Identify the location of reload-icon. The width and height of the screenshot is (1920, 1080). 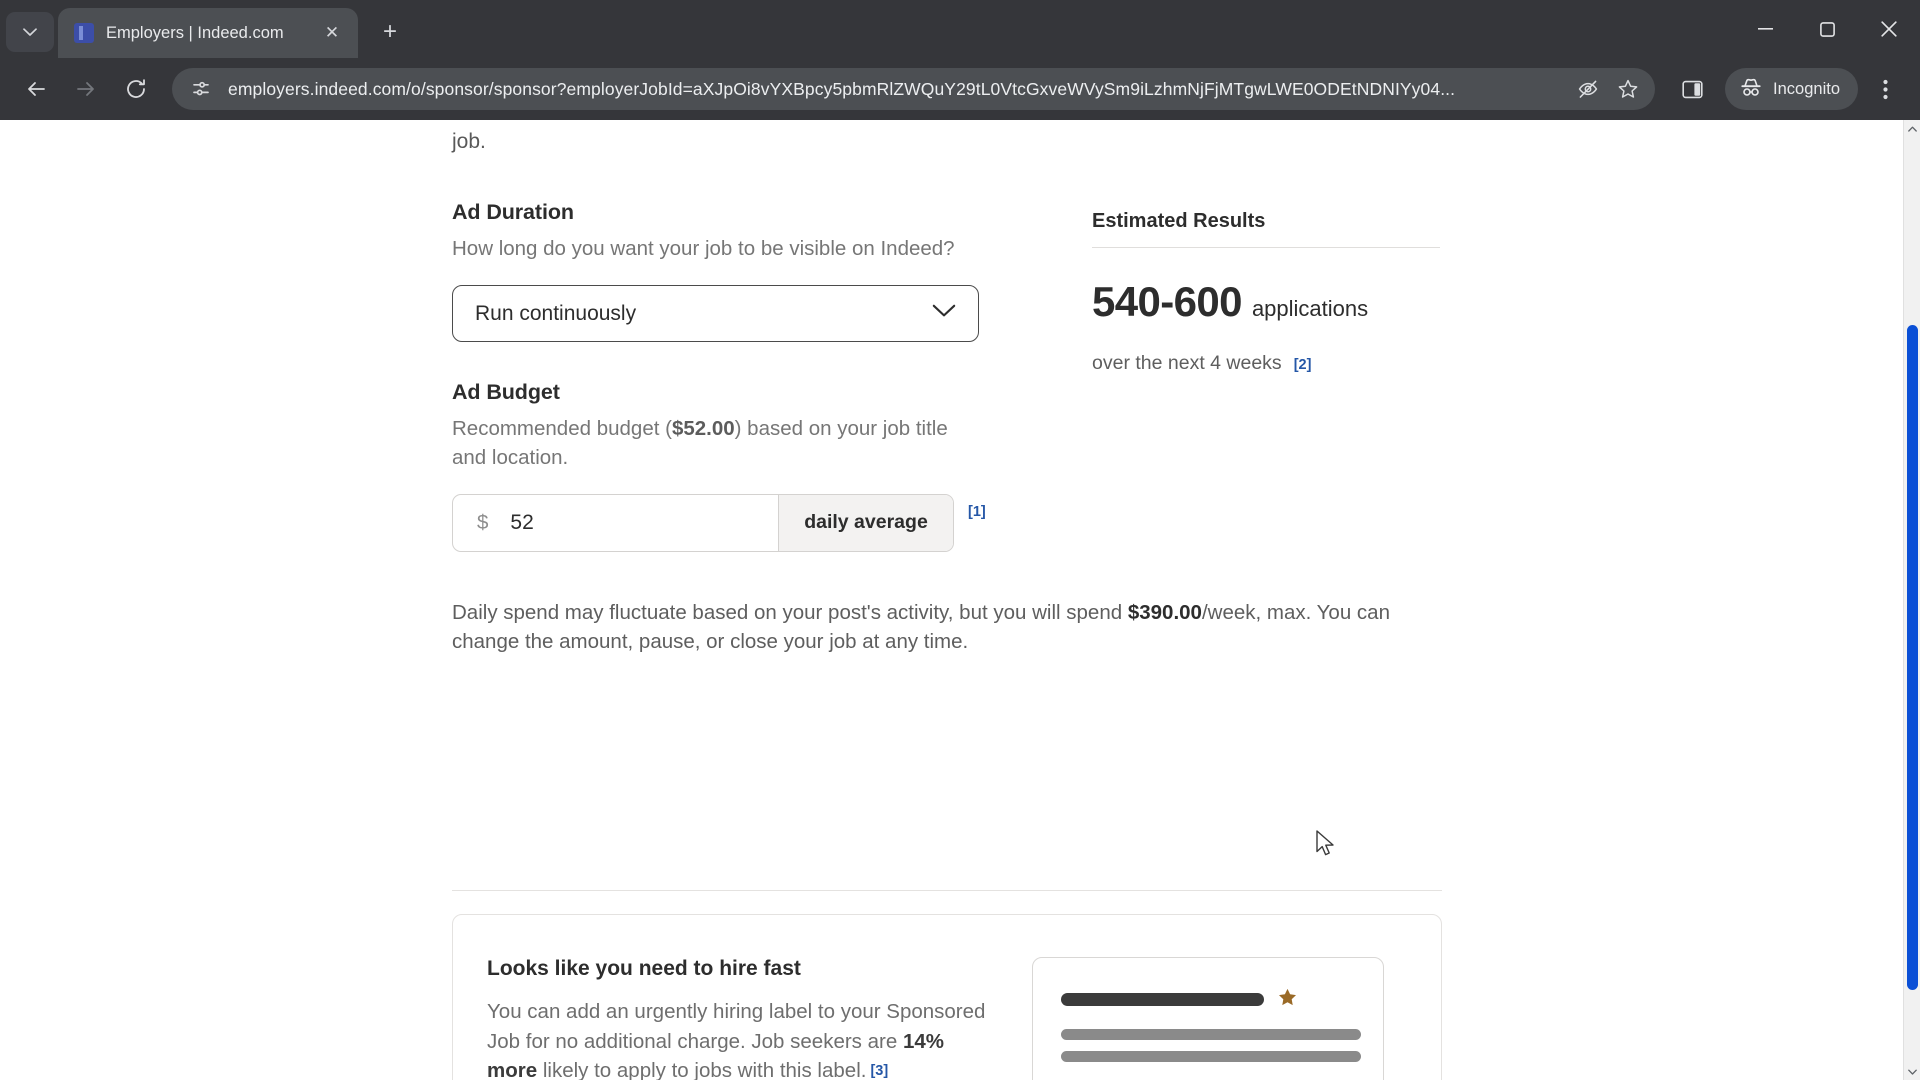
(136, 88).